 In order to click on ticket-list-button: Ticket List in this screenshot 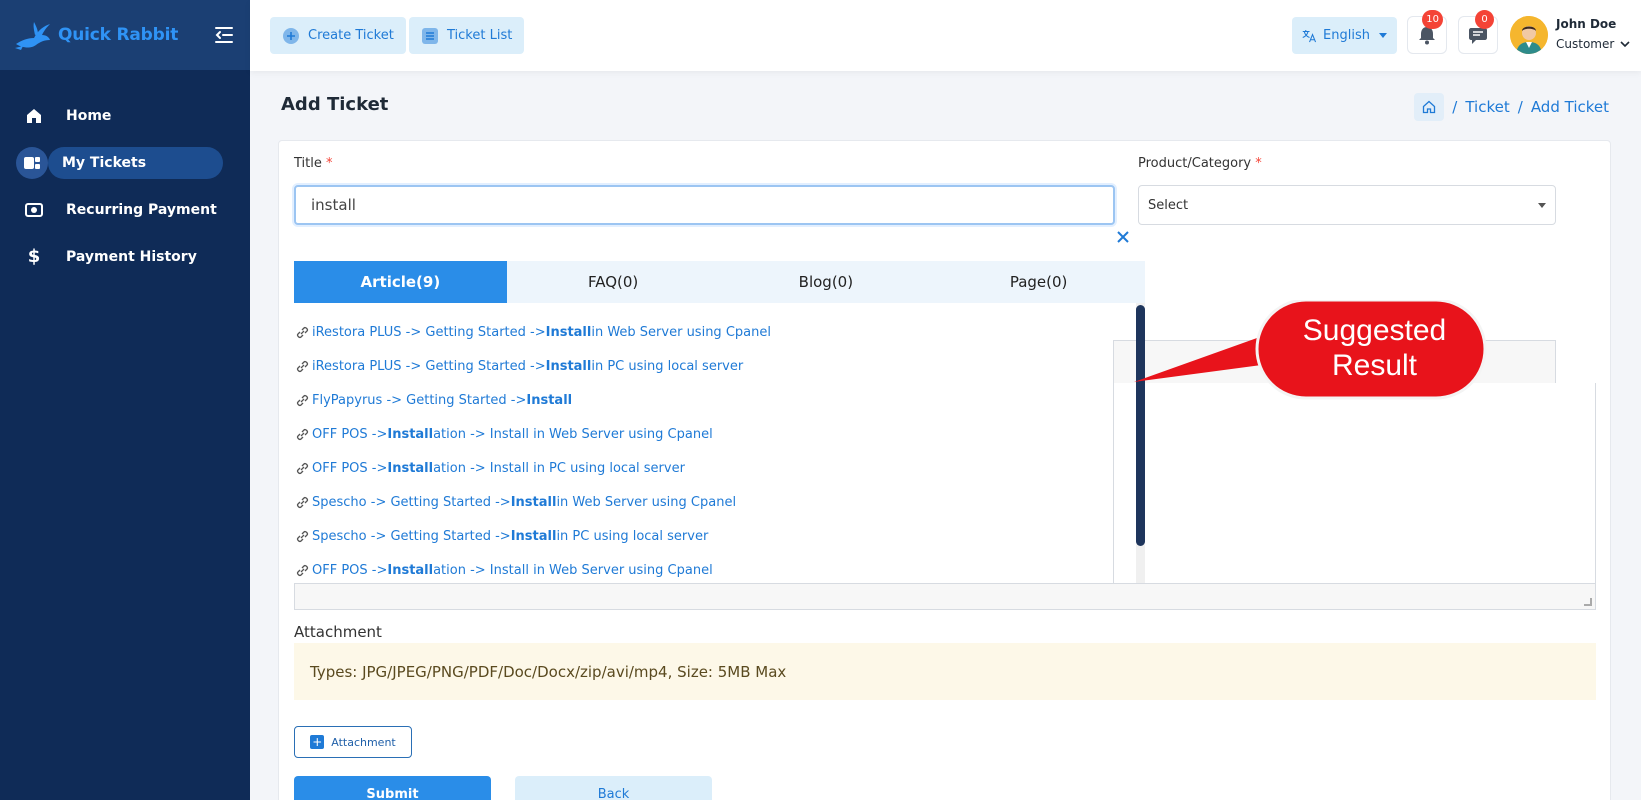, I will do `click(467, 35)`.